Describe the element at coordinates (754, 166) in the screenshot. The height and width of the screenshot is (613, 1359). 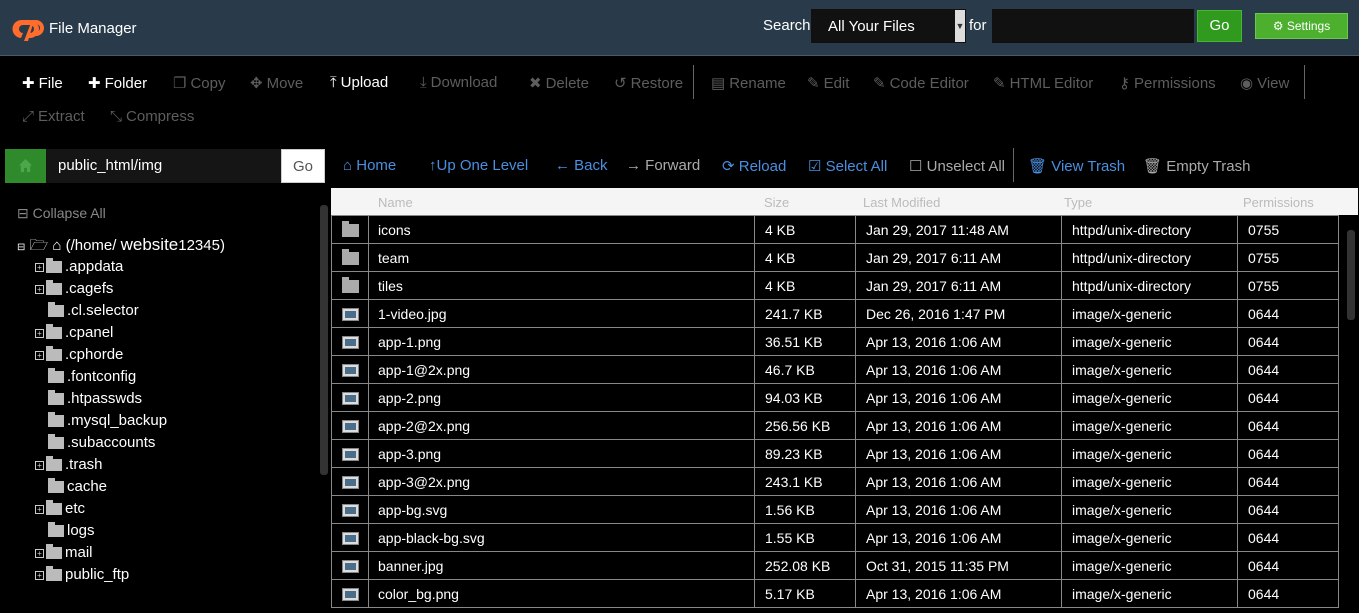
I see `reload-button: ⟳ Reload` at that location.